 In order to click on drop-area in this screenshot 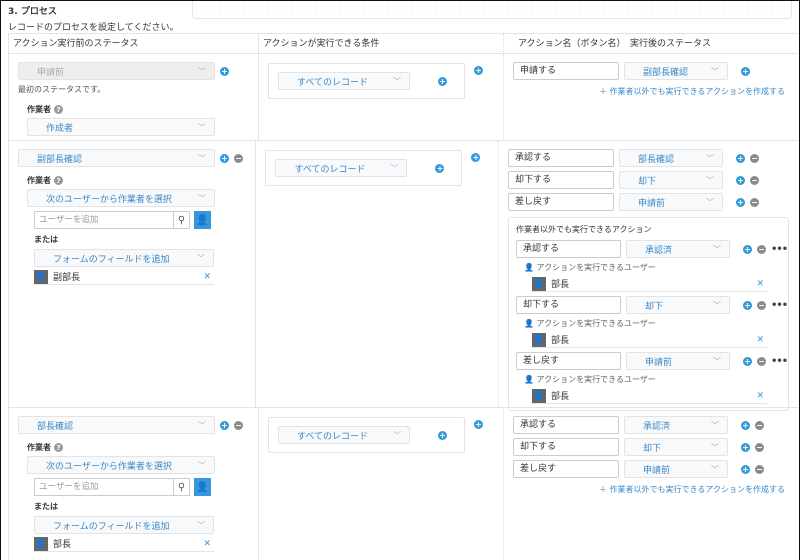, I will do `click(492, 10)`.